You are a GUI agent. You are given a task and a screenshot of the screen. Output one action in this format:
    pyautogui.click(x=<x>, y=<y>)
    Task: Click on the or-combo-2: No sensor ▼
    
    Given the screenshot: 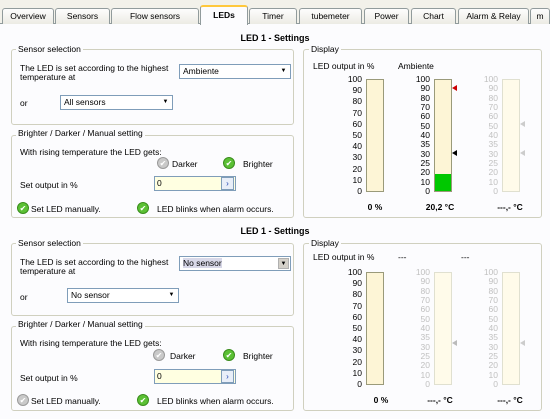 What is the action you would take?
    pyautogui.click(x=123, y=295)
    